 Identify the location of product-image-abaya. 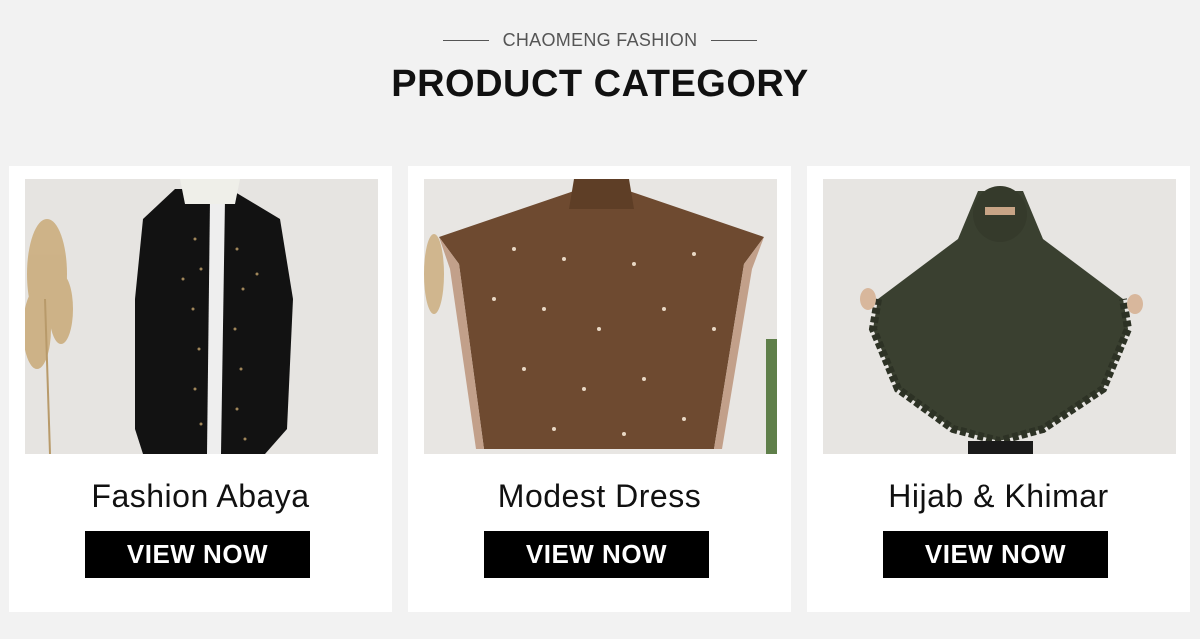
(201, 316).